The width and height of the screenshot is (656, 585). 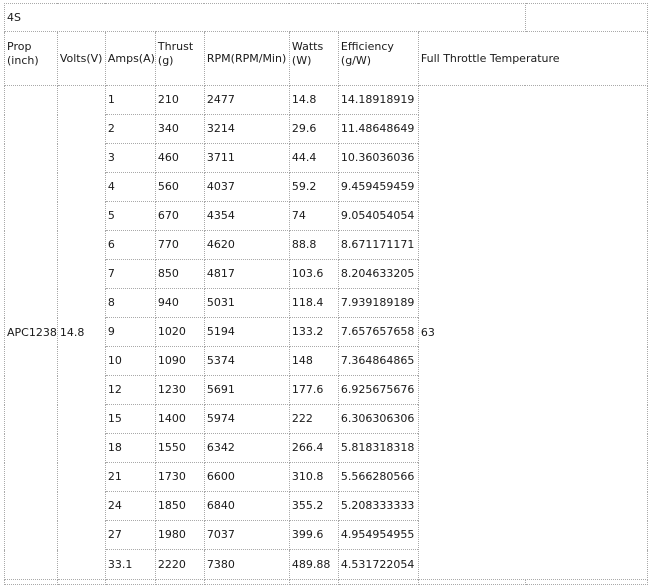 I want to click on efficiency-cell: 8.671171171, so click(x=378, y=245).